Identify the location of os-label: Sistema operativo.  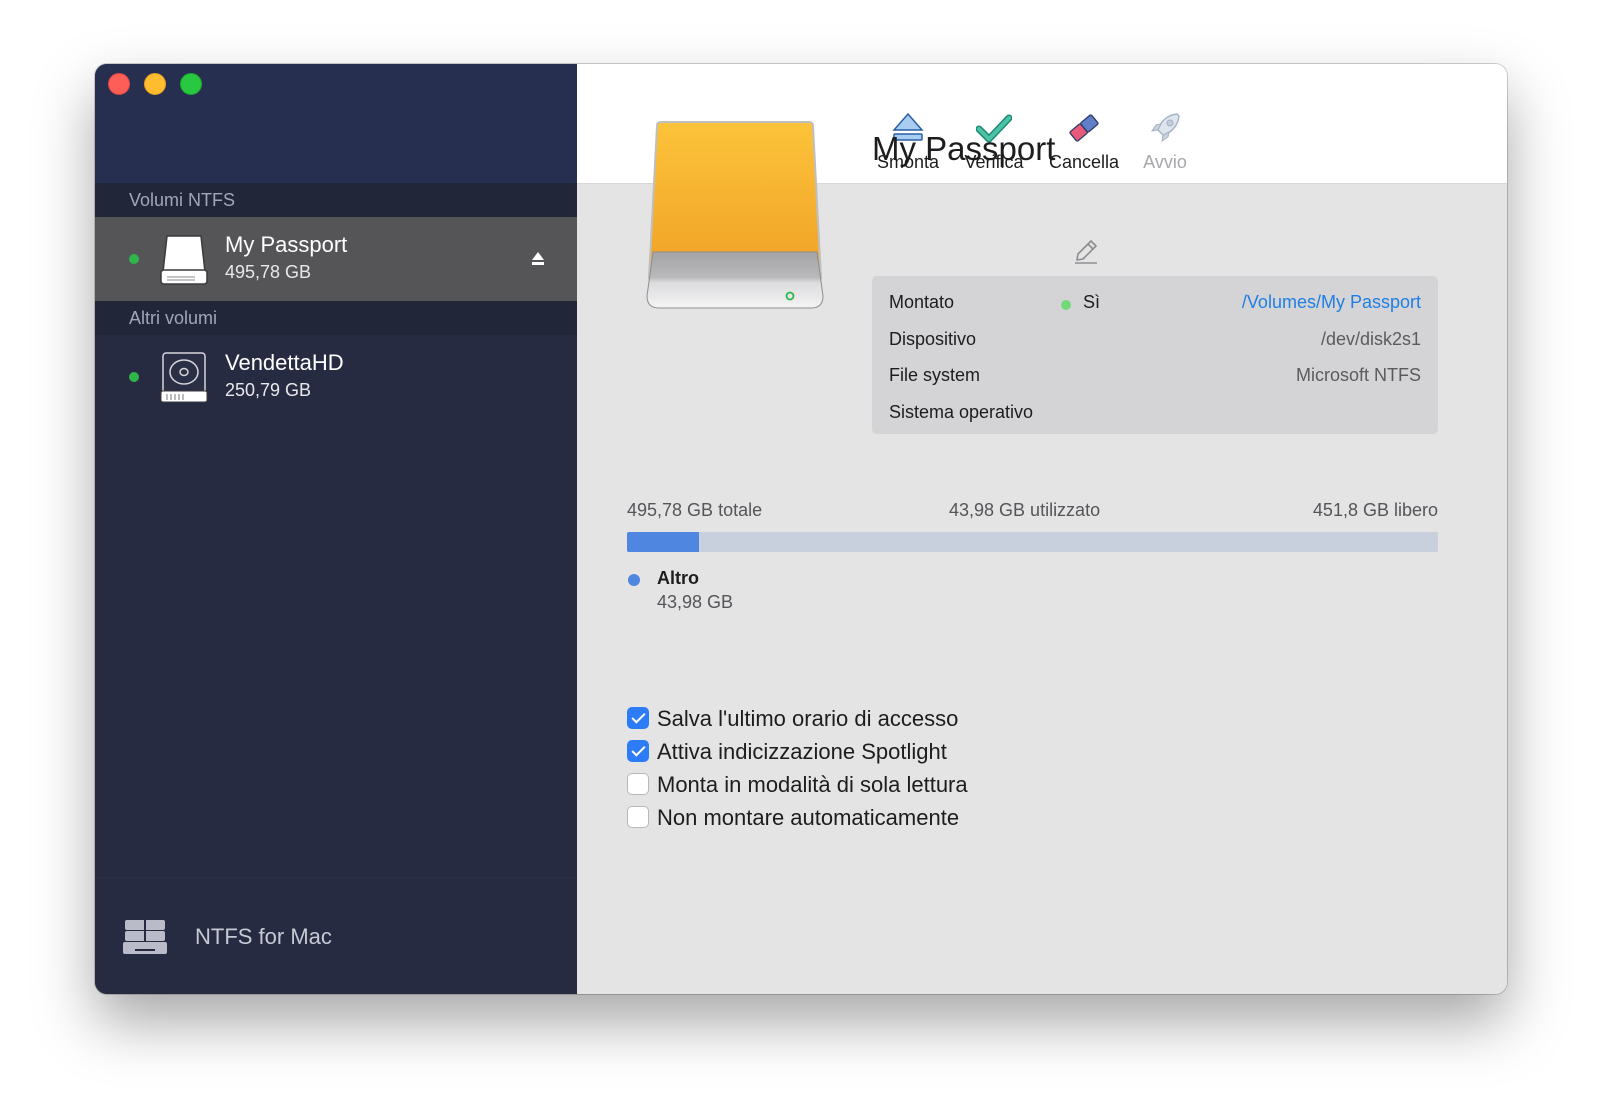
(961, 412).